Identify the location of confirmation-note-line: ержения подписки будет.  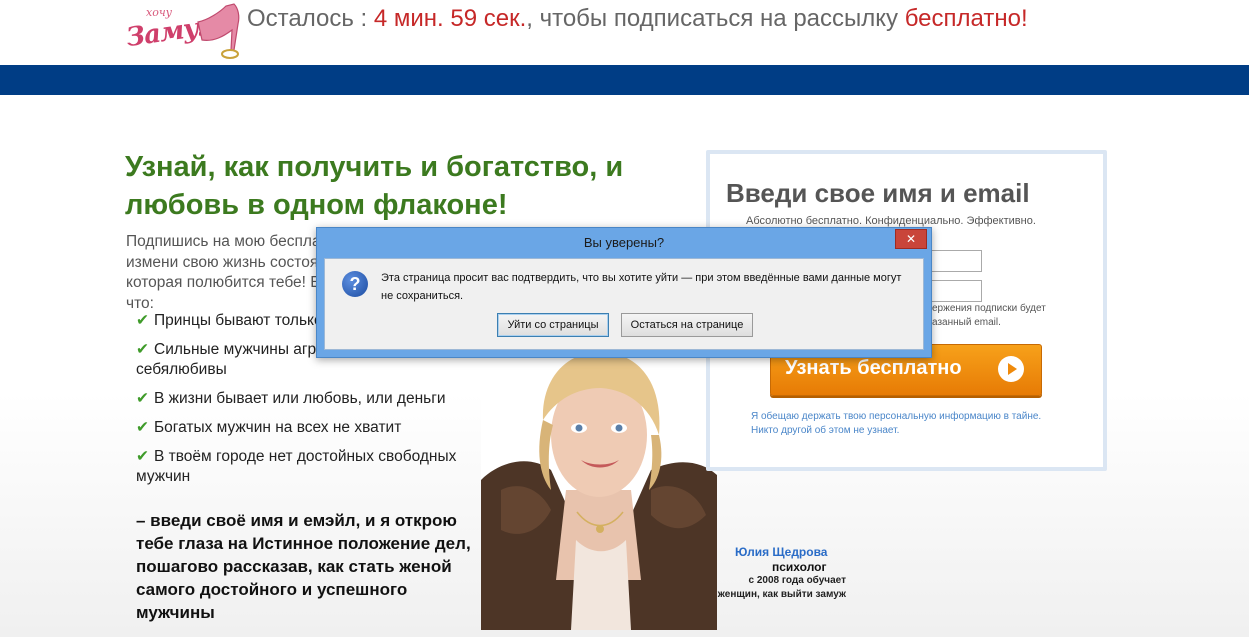
(989, 308).